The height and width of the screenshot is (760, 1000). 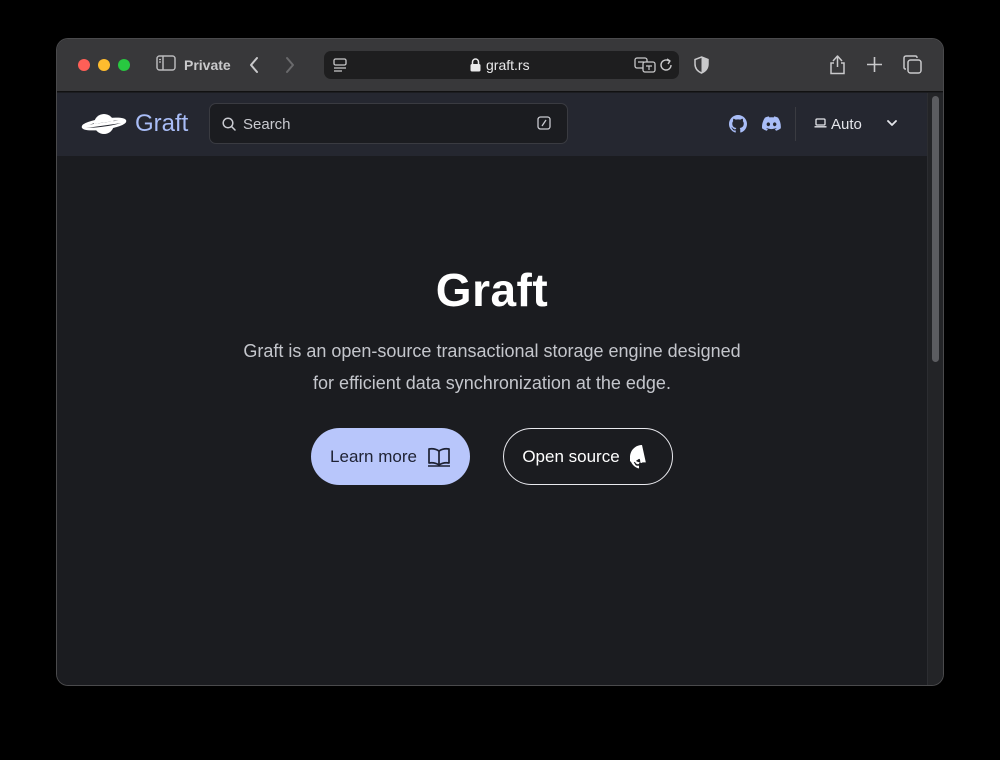 What do you see at coordinates (912, 64) in the screenshot?
I see `tabs-overview-icon` at bounding box center [912, 64].